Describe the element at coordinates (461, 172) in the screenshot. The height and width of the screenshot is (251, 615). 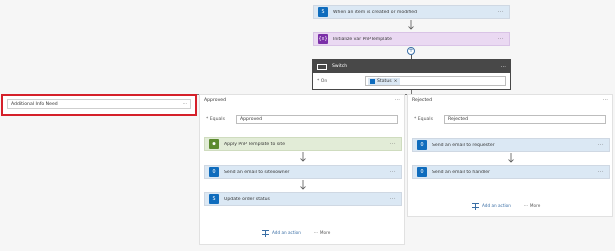
I see `step-label: Send an email to handler` at that location.